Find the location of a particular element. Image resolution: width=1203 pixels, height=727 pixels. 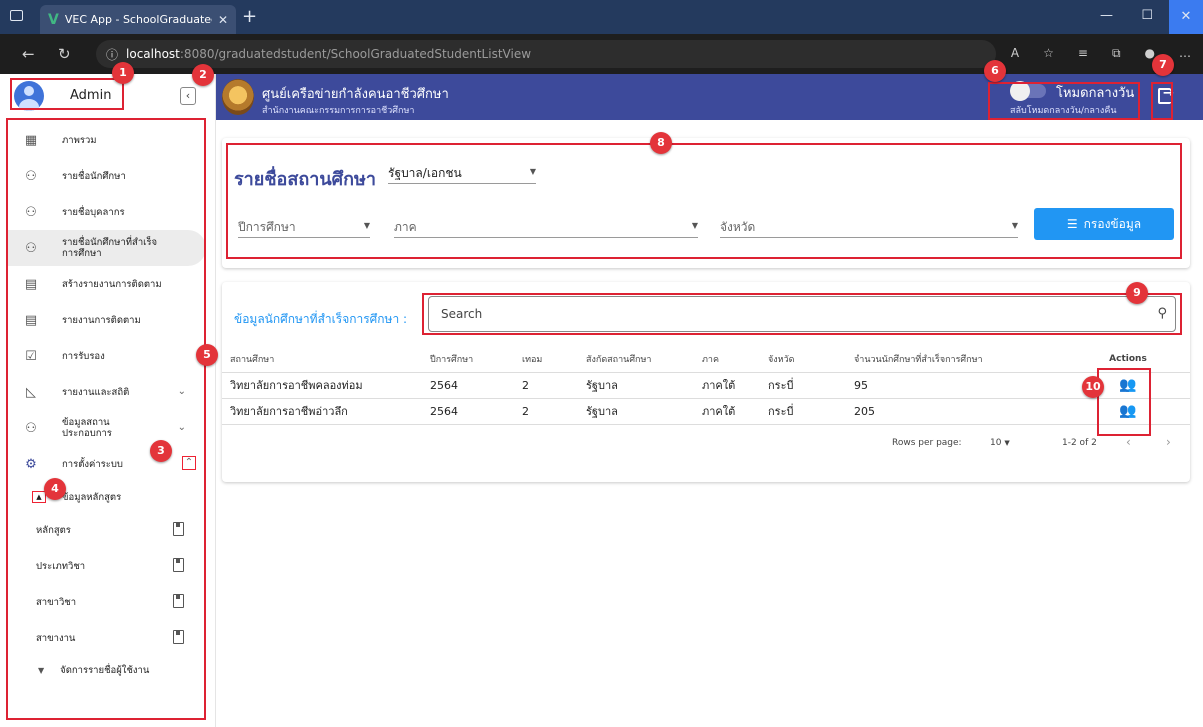

vue-logo-icon: V is located at coordinates (53, 19).